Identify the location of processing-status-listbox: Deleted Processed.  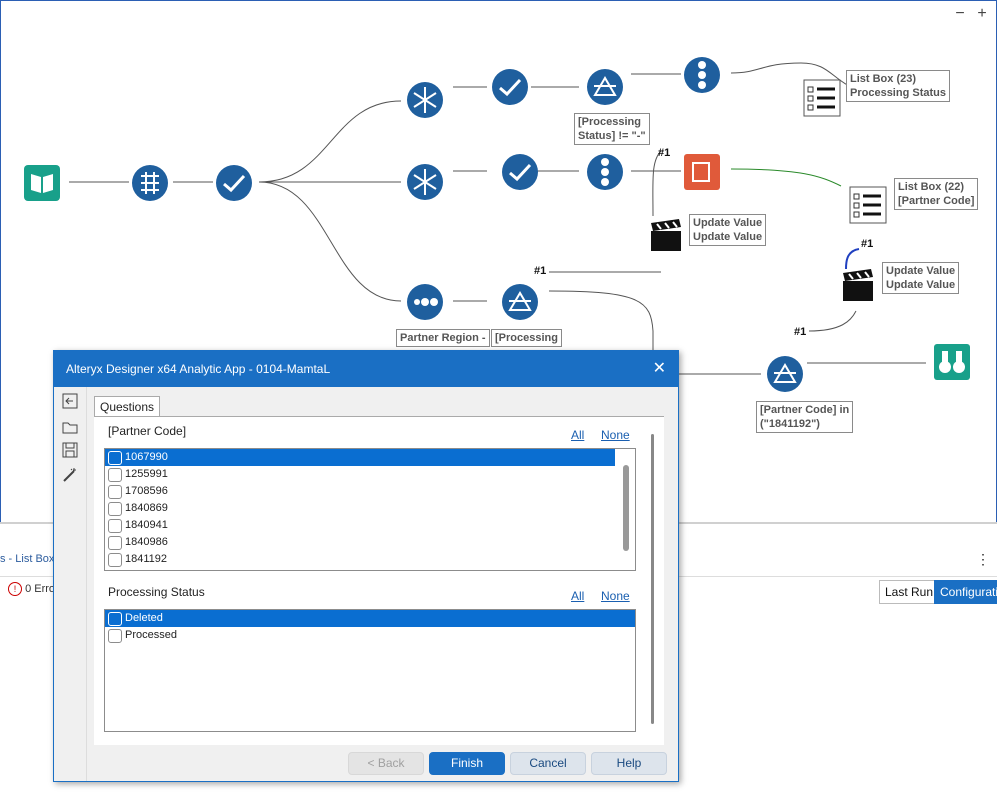
(370, 670).